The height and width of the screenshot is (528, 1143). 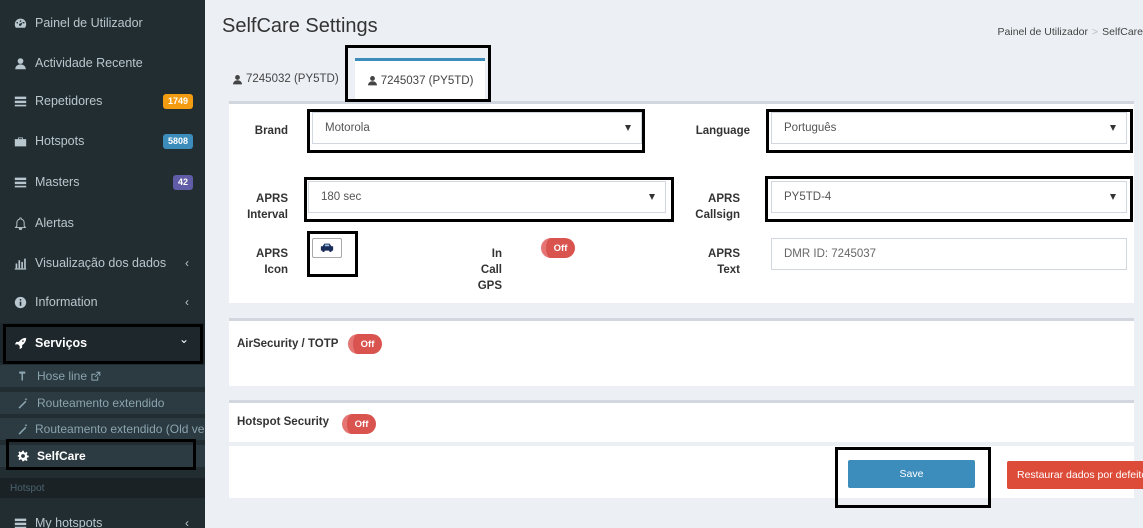 I want to click on aprs-callsign-label-line2: Callsign, so click(x=717, y=215).